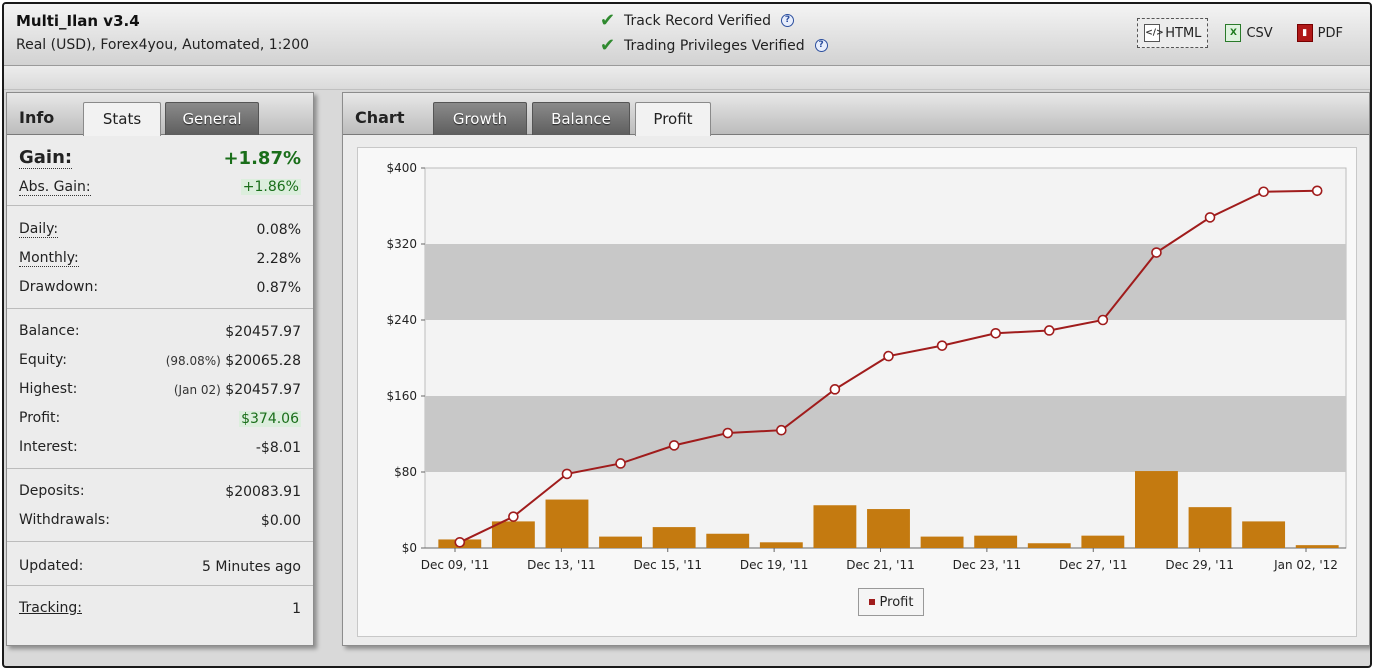  What do you see at coordinates (714, 45) in the screenshot?
I see `verification-label: Trading Privileges Verified` at bounding box center [714, 45].